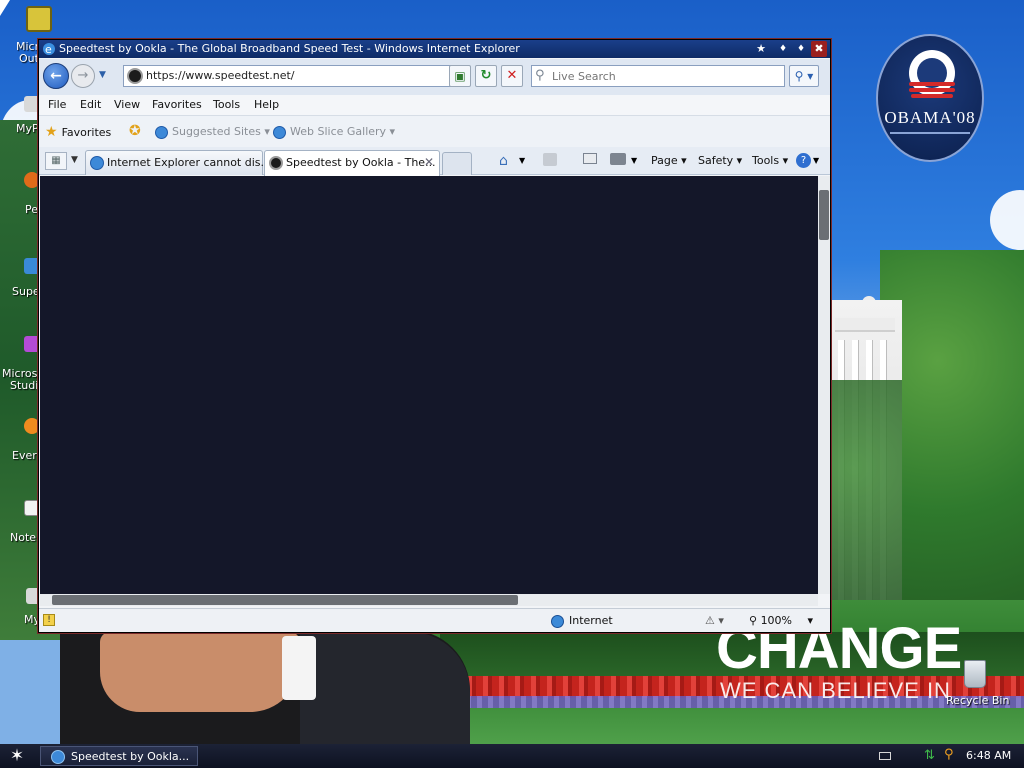 The height and width of the screenshot is (768, 1024). What do you see at coordinates (127, 104) in the screenshot?
I see `menu-view: View` at bounding box center [127, 104].